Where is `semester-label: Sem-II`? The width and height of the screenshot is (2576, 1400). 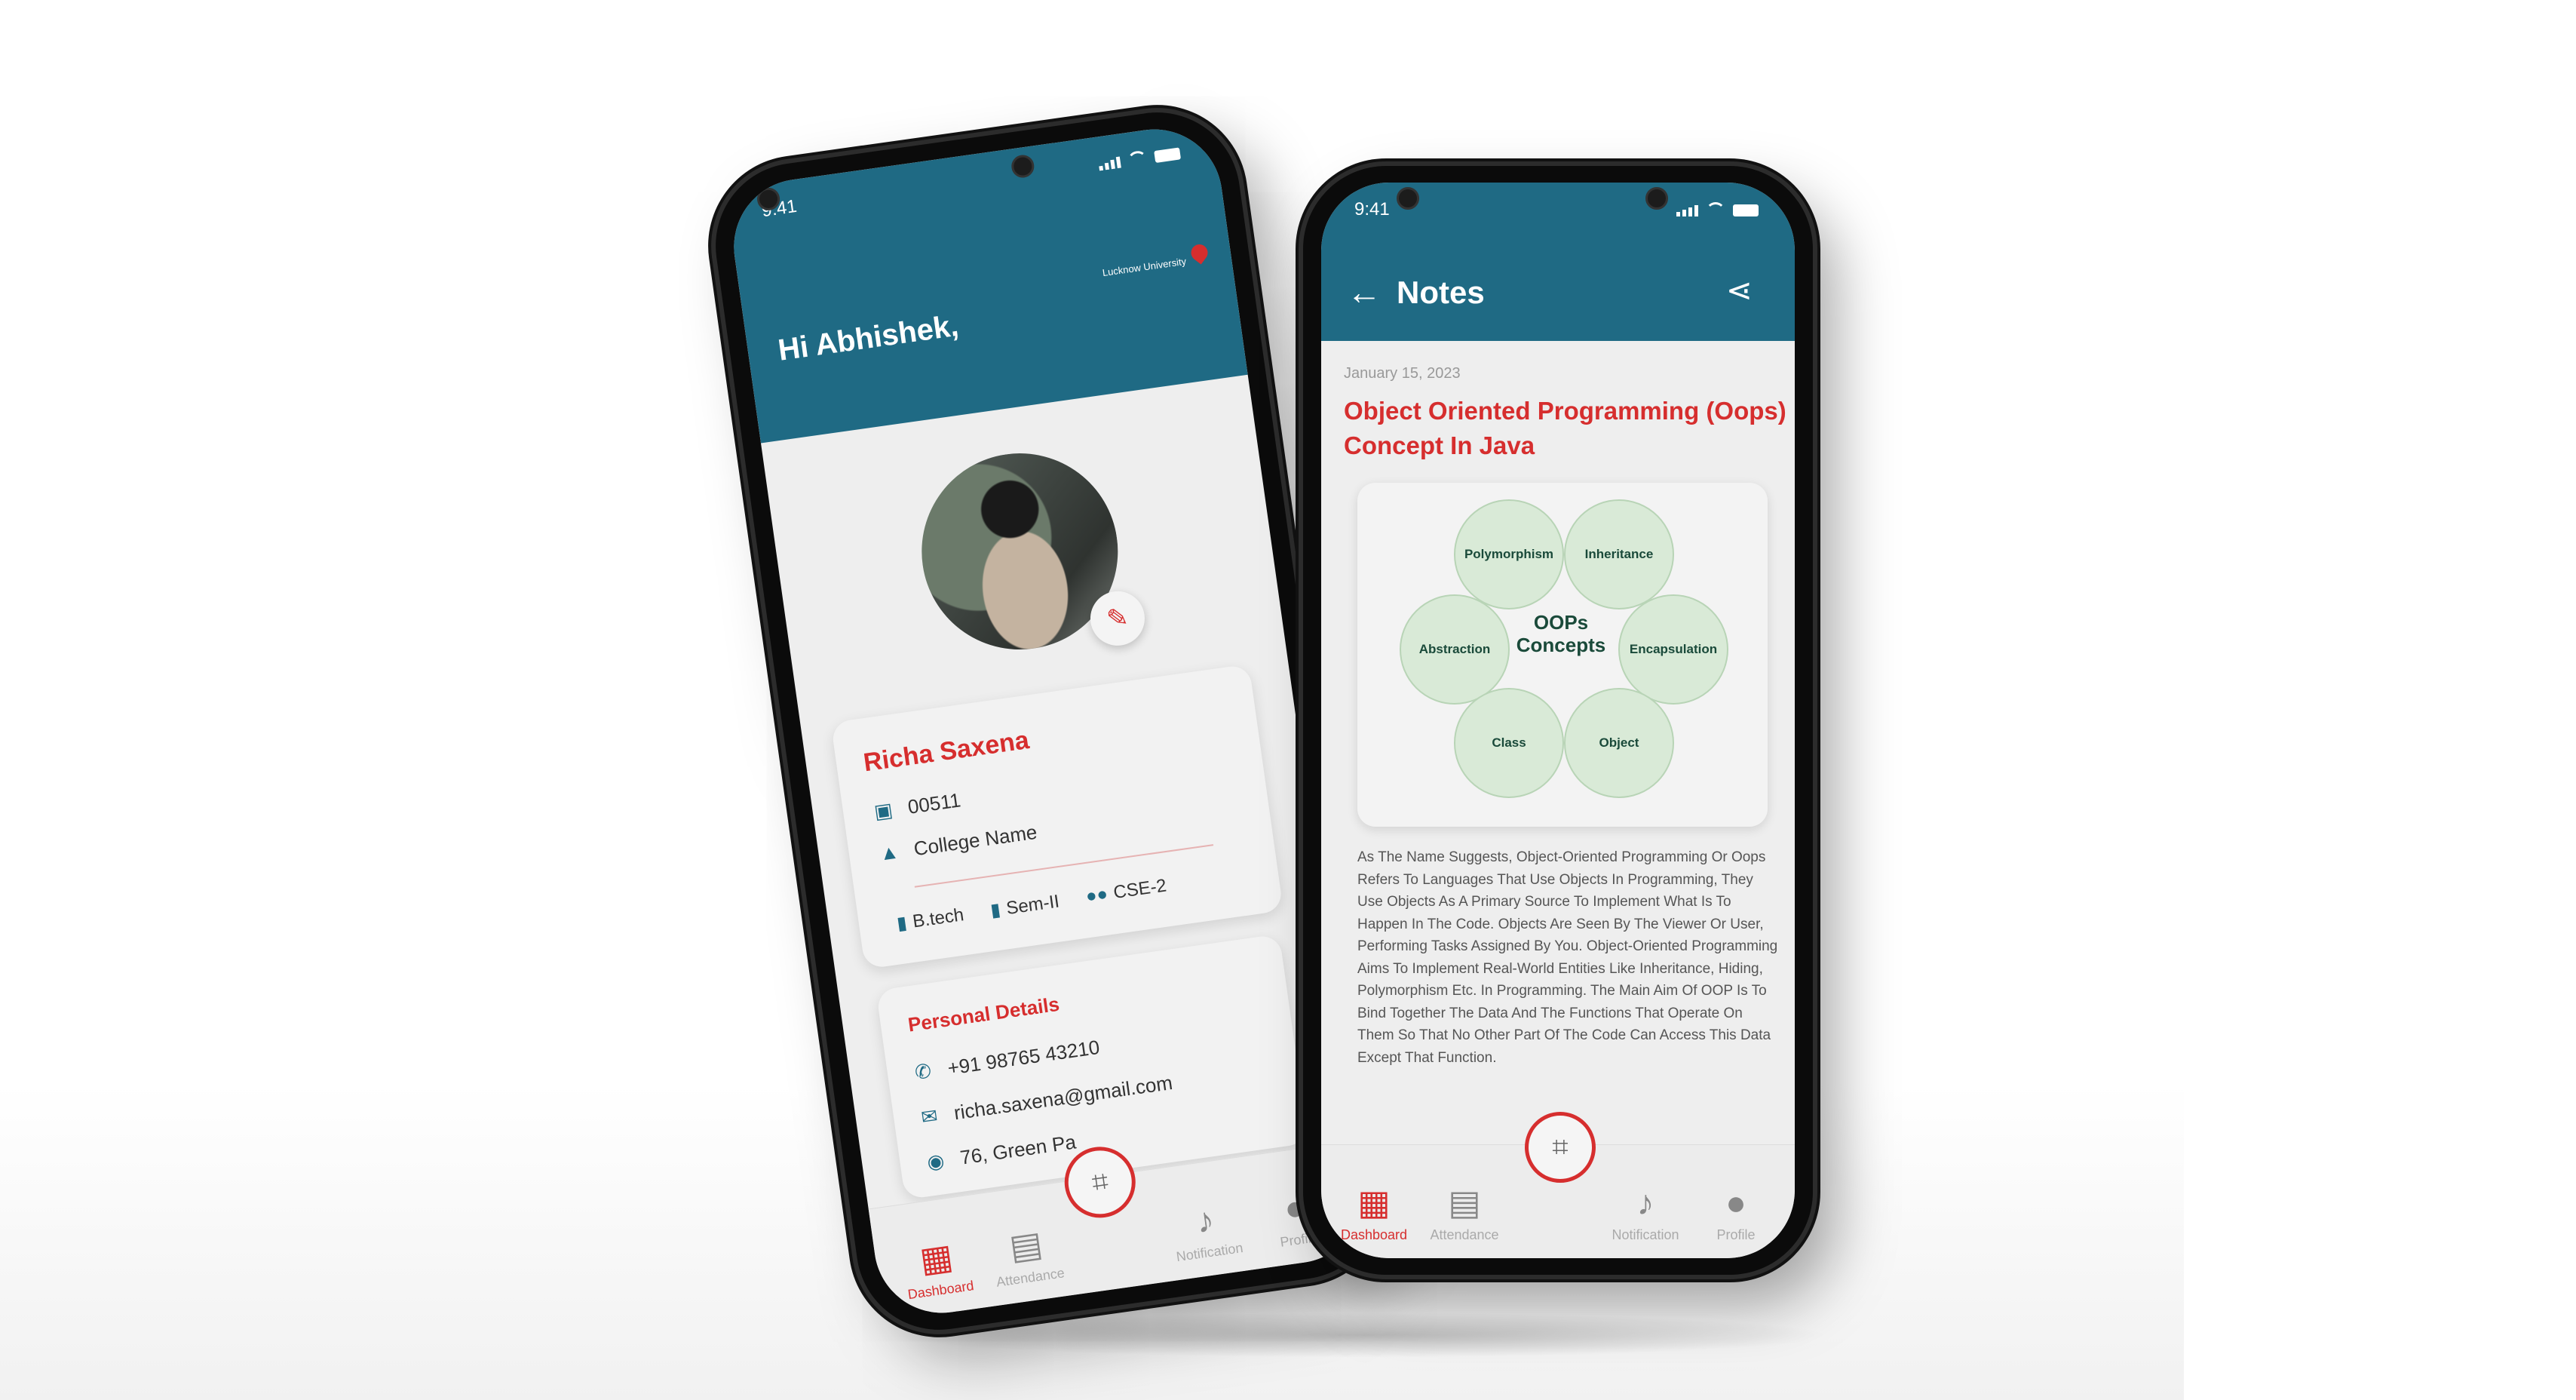
semester-label: Sem-II is located at coordinates (1032, 905).